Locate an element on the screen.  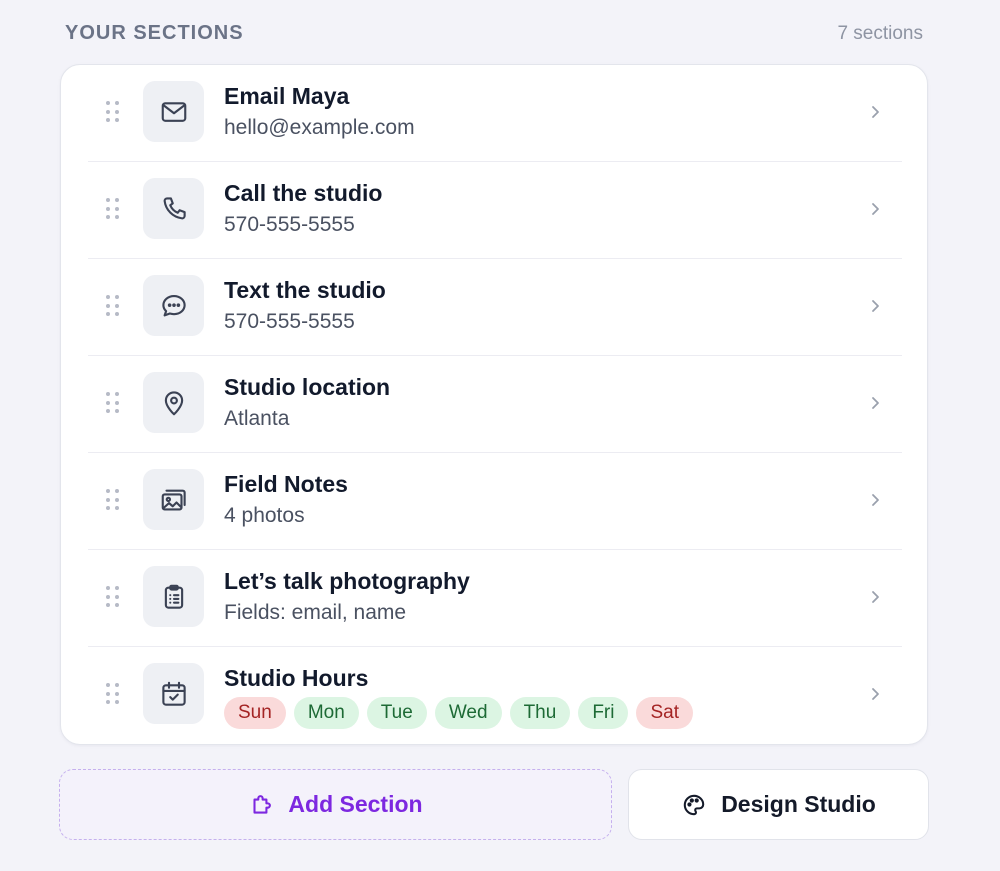
puzzle-piece-icon is located at coordinates (262, 804).